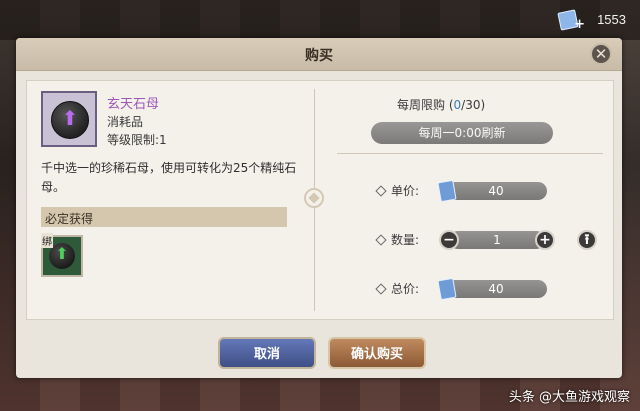 Image resolution: width=640 pixels, height=411 pixels. I want to click on total-price-field: 40, so click(496, 289).